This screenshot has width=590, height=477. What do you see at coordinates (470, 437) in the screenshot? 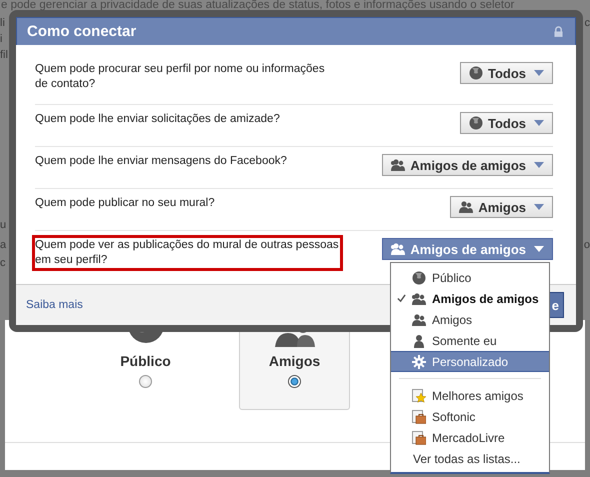
I see `menu-item: MercadoLivre` at bounding box center [470, 437].